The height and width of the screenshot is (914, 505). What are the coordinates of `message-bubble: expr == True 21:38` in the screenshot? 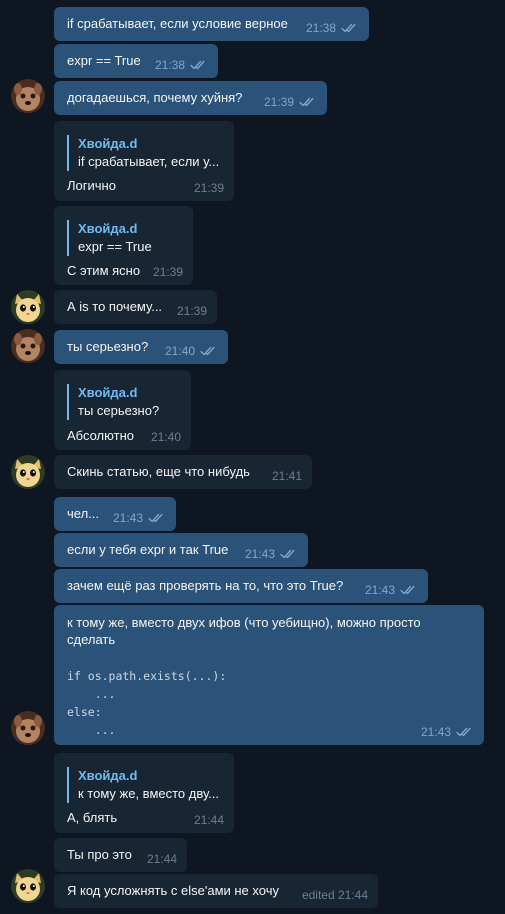 It's located at (136, 61).